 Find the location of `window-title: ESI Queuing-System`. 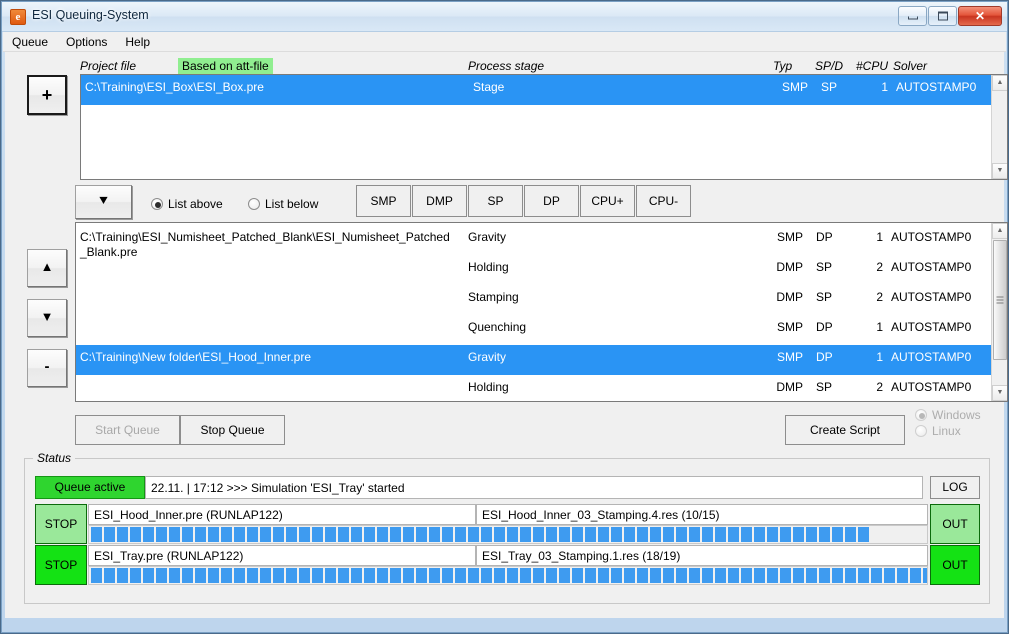

window-title: ESI Queuing-System is located at coordinates (90, 15).